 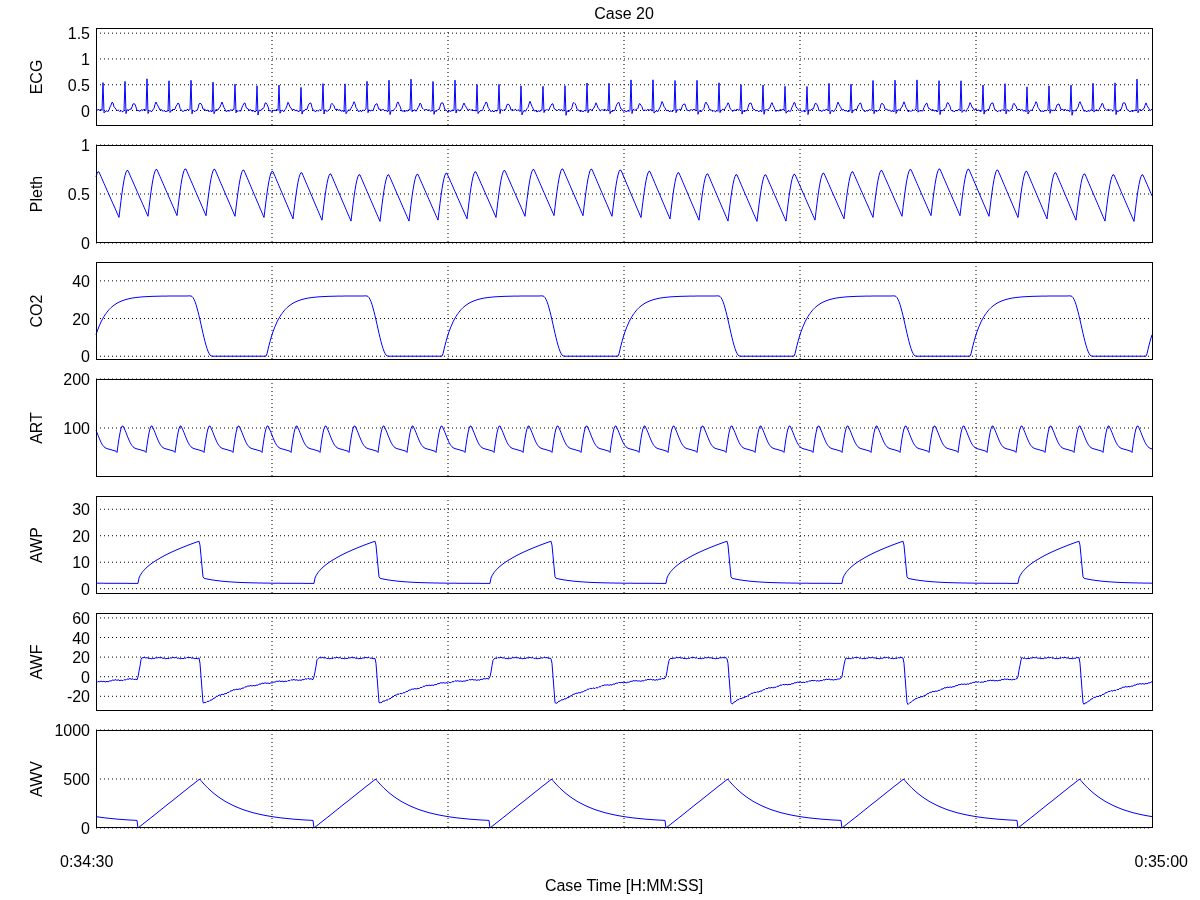 What do you see at coordinates (81, 510) in the screenshot?
I see `y-tick-label: 30` at bounding box center [81, 510].